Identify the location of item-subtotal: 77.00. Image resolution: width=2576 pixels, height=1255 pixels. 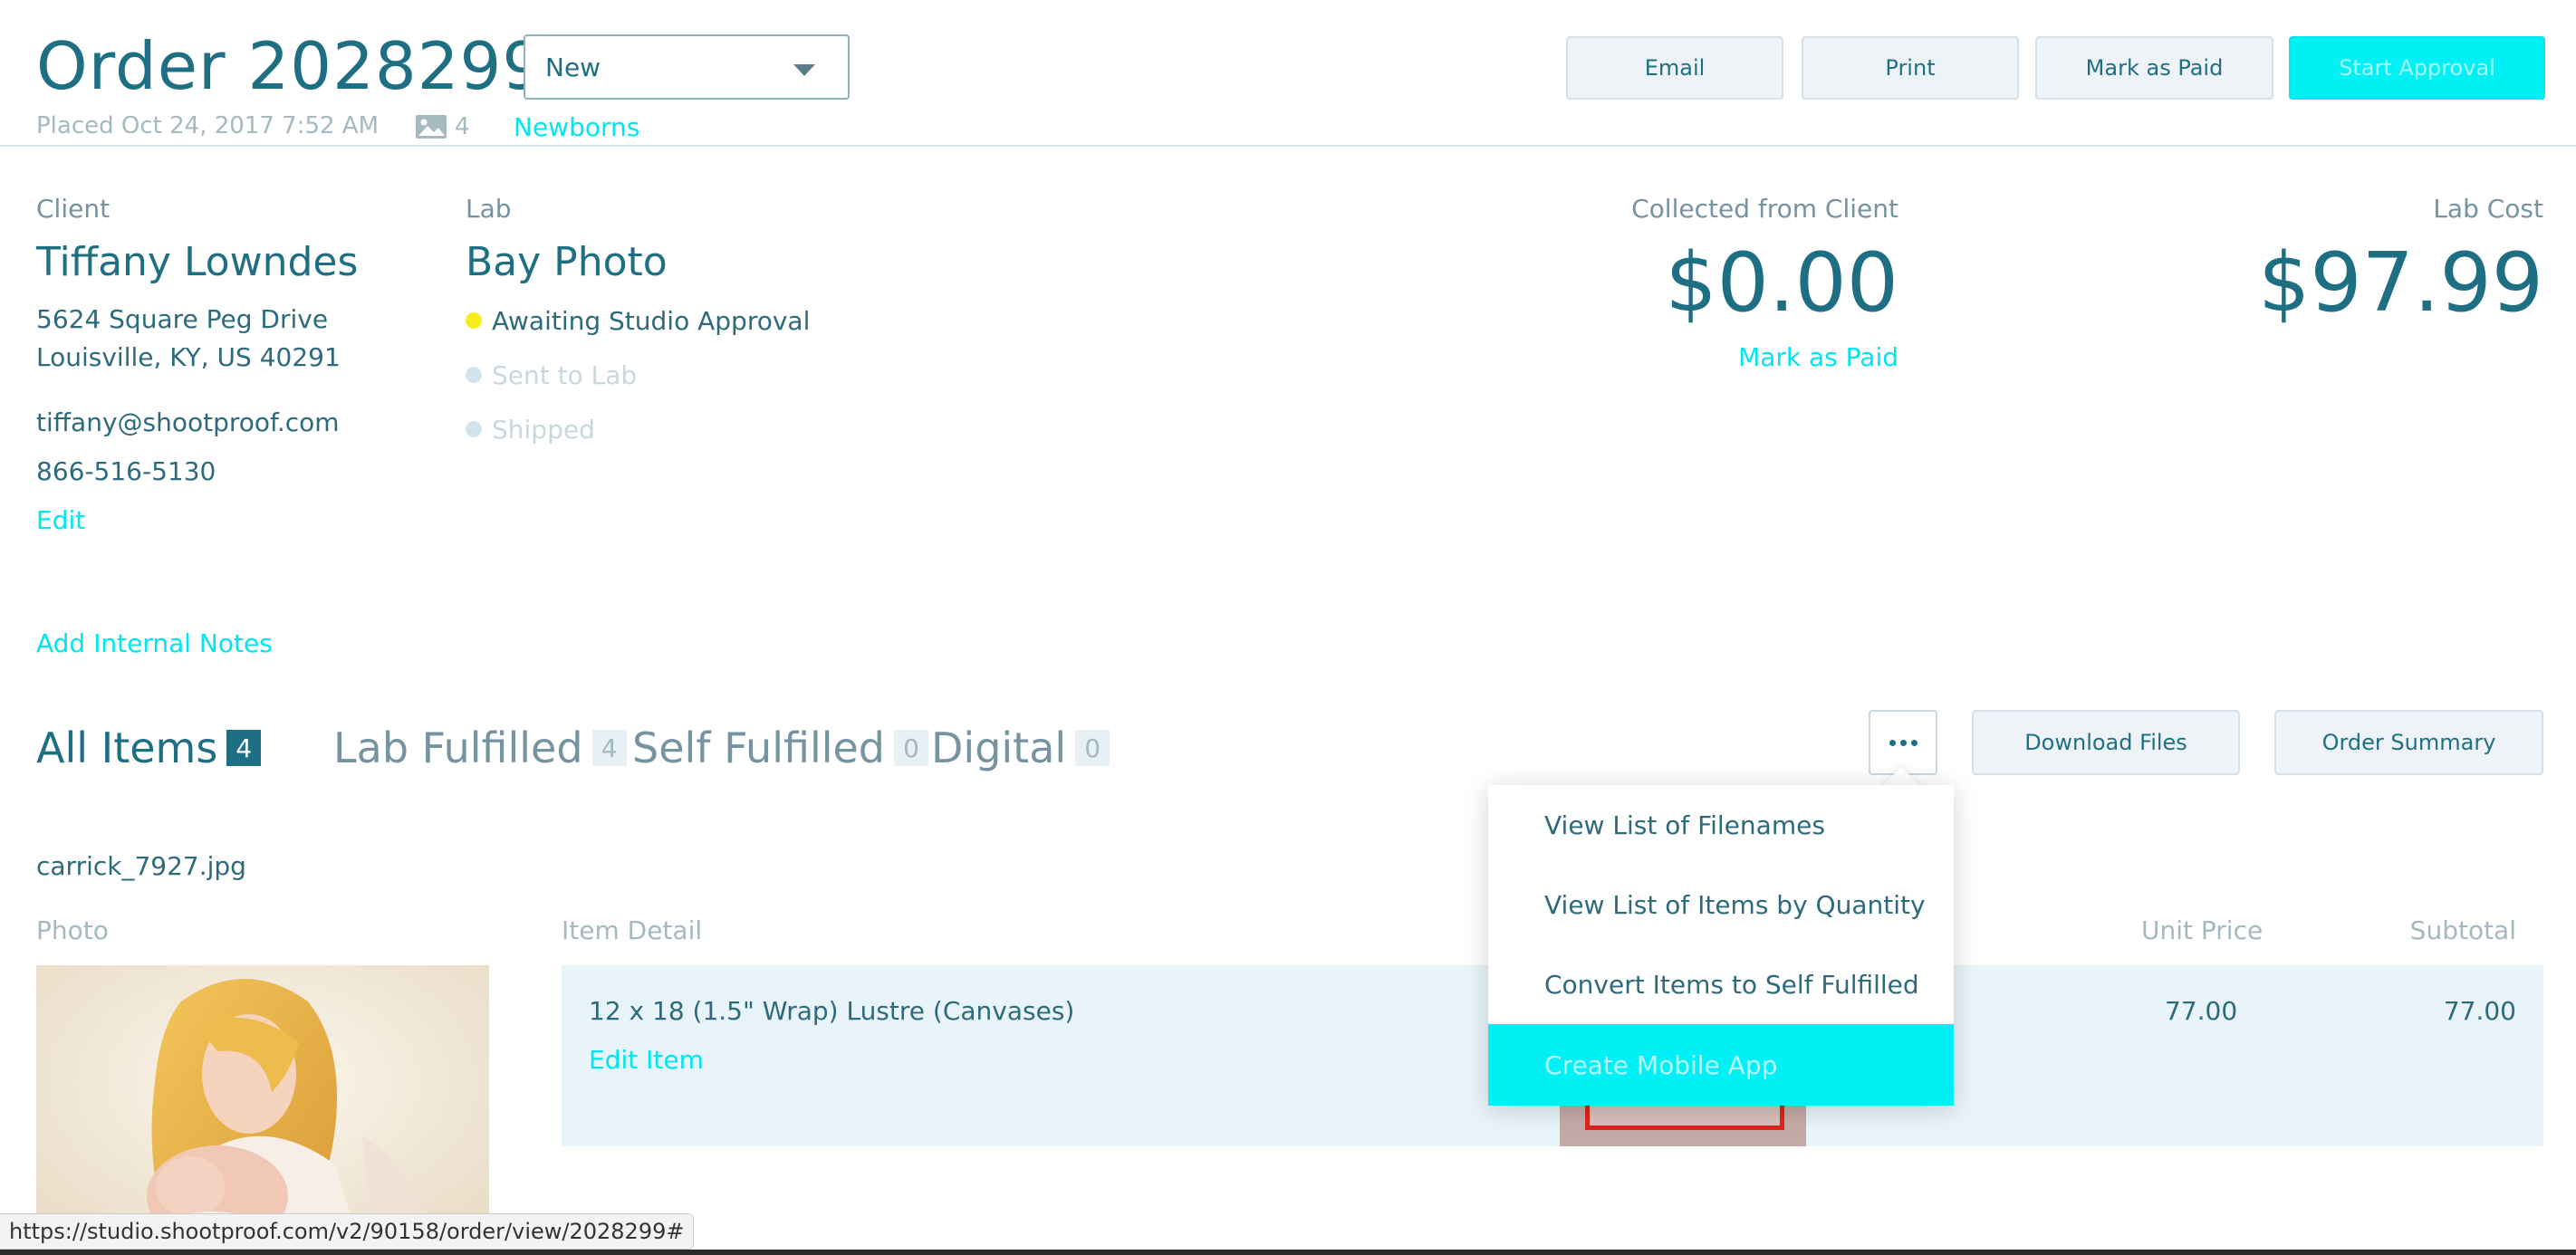
(2479, 1011).